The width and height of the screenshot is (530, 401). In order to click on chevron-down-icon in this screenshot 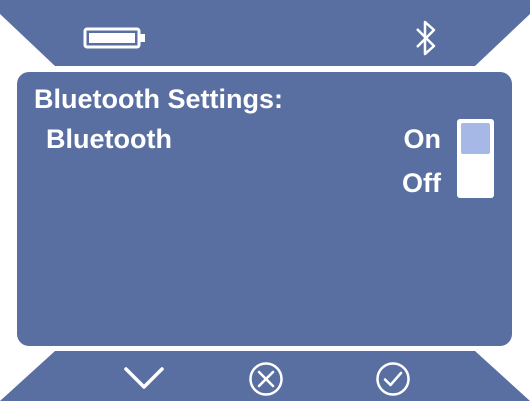, I will do `click(144, 378)`.